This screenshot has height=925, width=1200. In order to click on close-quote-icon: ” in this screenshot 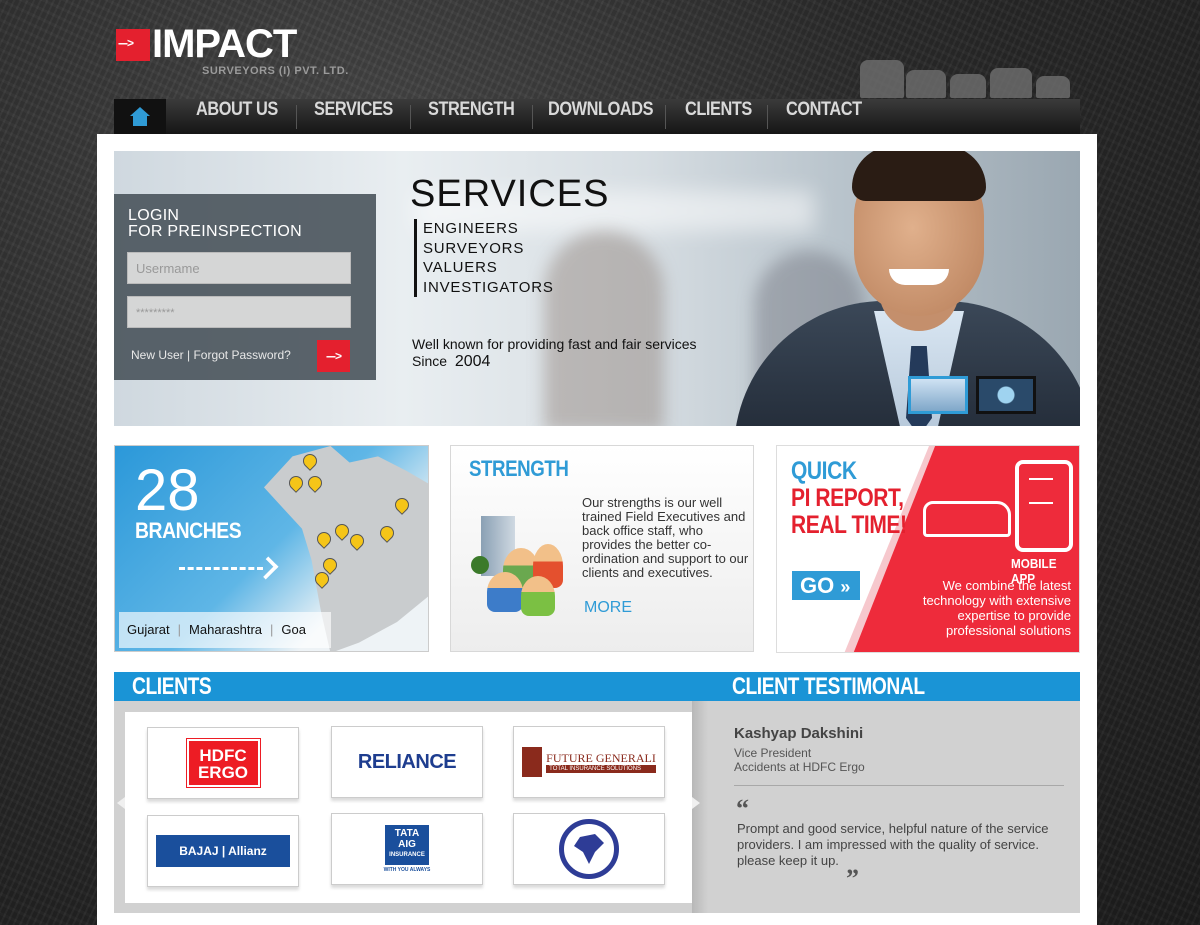, I will do `click(852, 878)`.